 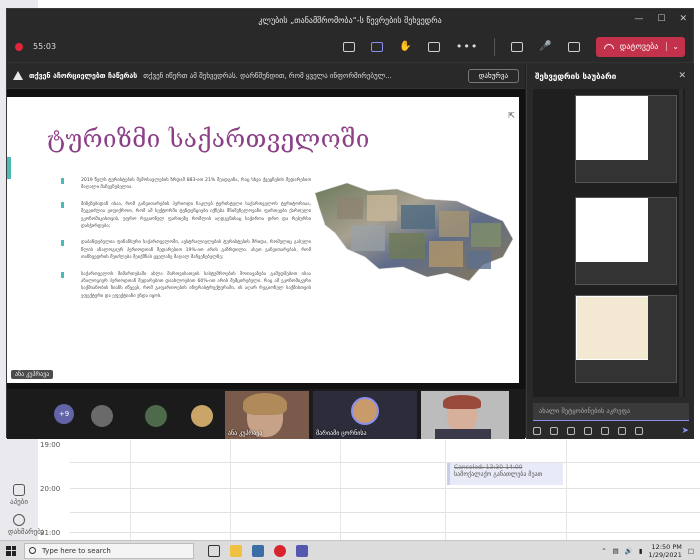 I want to click on camera-icon, so click(x=517, y=46).